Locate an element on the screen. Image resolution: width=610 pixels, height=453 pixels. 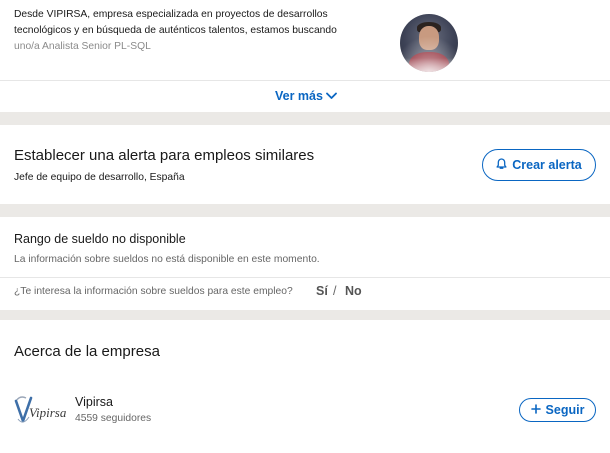
salary-no-button: No is located at coordinates (353, 291).